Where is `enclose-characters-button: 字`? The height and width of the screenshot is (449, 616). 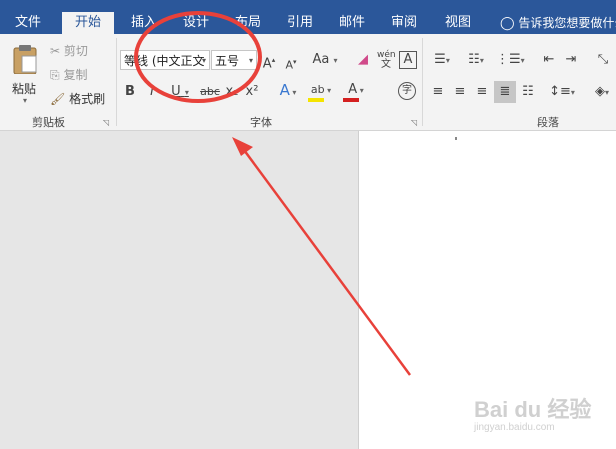
enclose-characters-button: 字 is located at coordinates (407, 91).